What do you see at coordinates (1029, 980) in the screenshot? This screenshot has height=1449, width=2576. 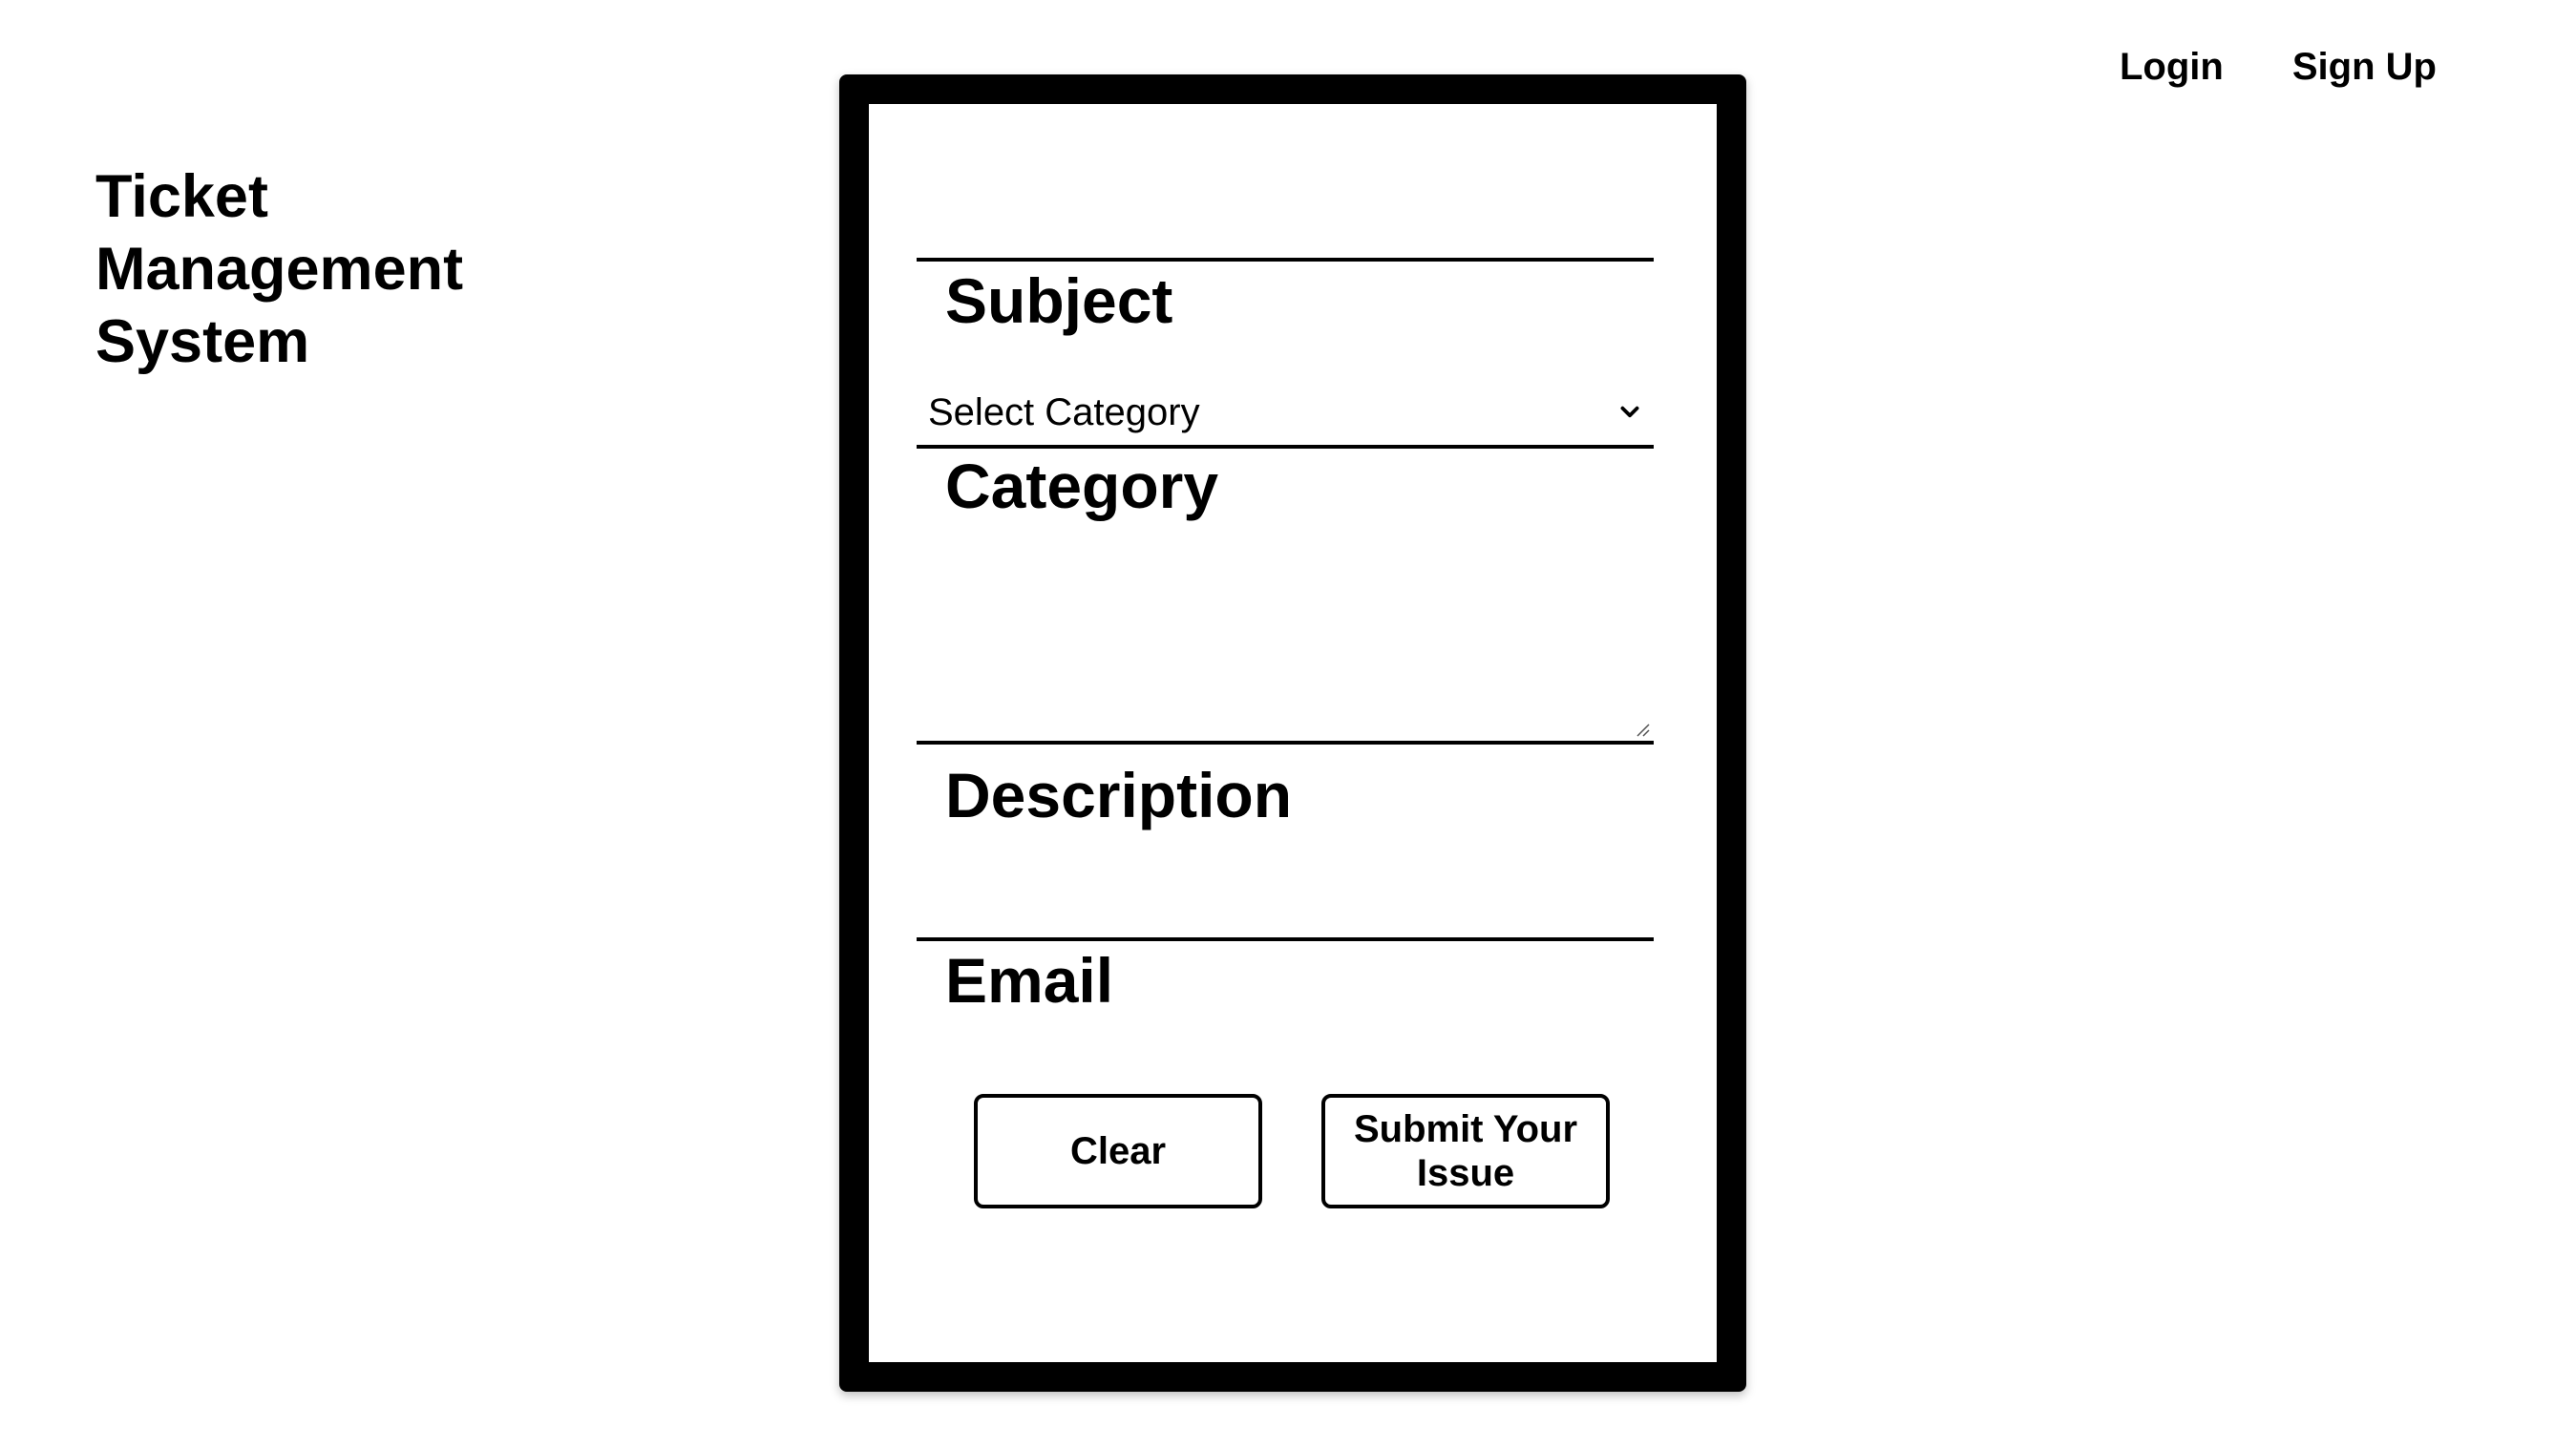 I see `email-label: Email` at bounding box center [1029, 980].